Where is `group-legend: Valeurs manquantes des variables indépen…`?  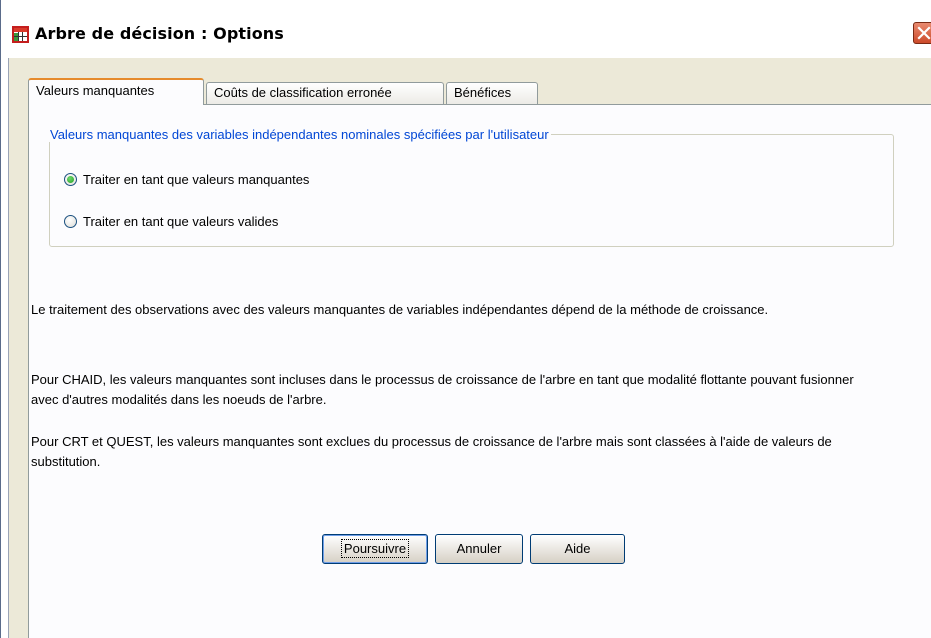 group-legend: Valeurs manquantes des variables indépen… is located at coordinates (299, 134).